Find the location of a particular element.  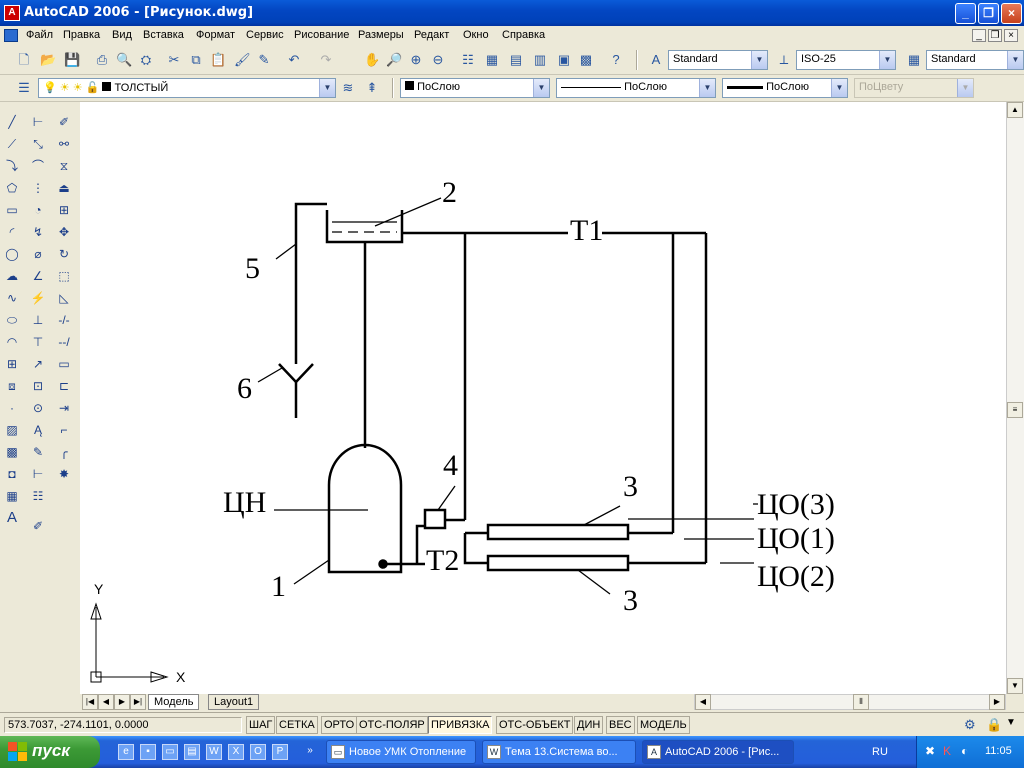

horizontal-scrollbar: ◀ ⦀ ▶ is located at coordinates (850, 702).